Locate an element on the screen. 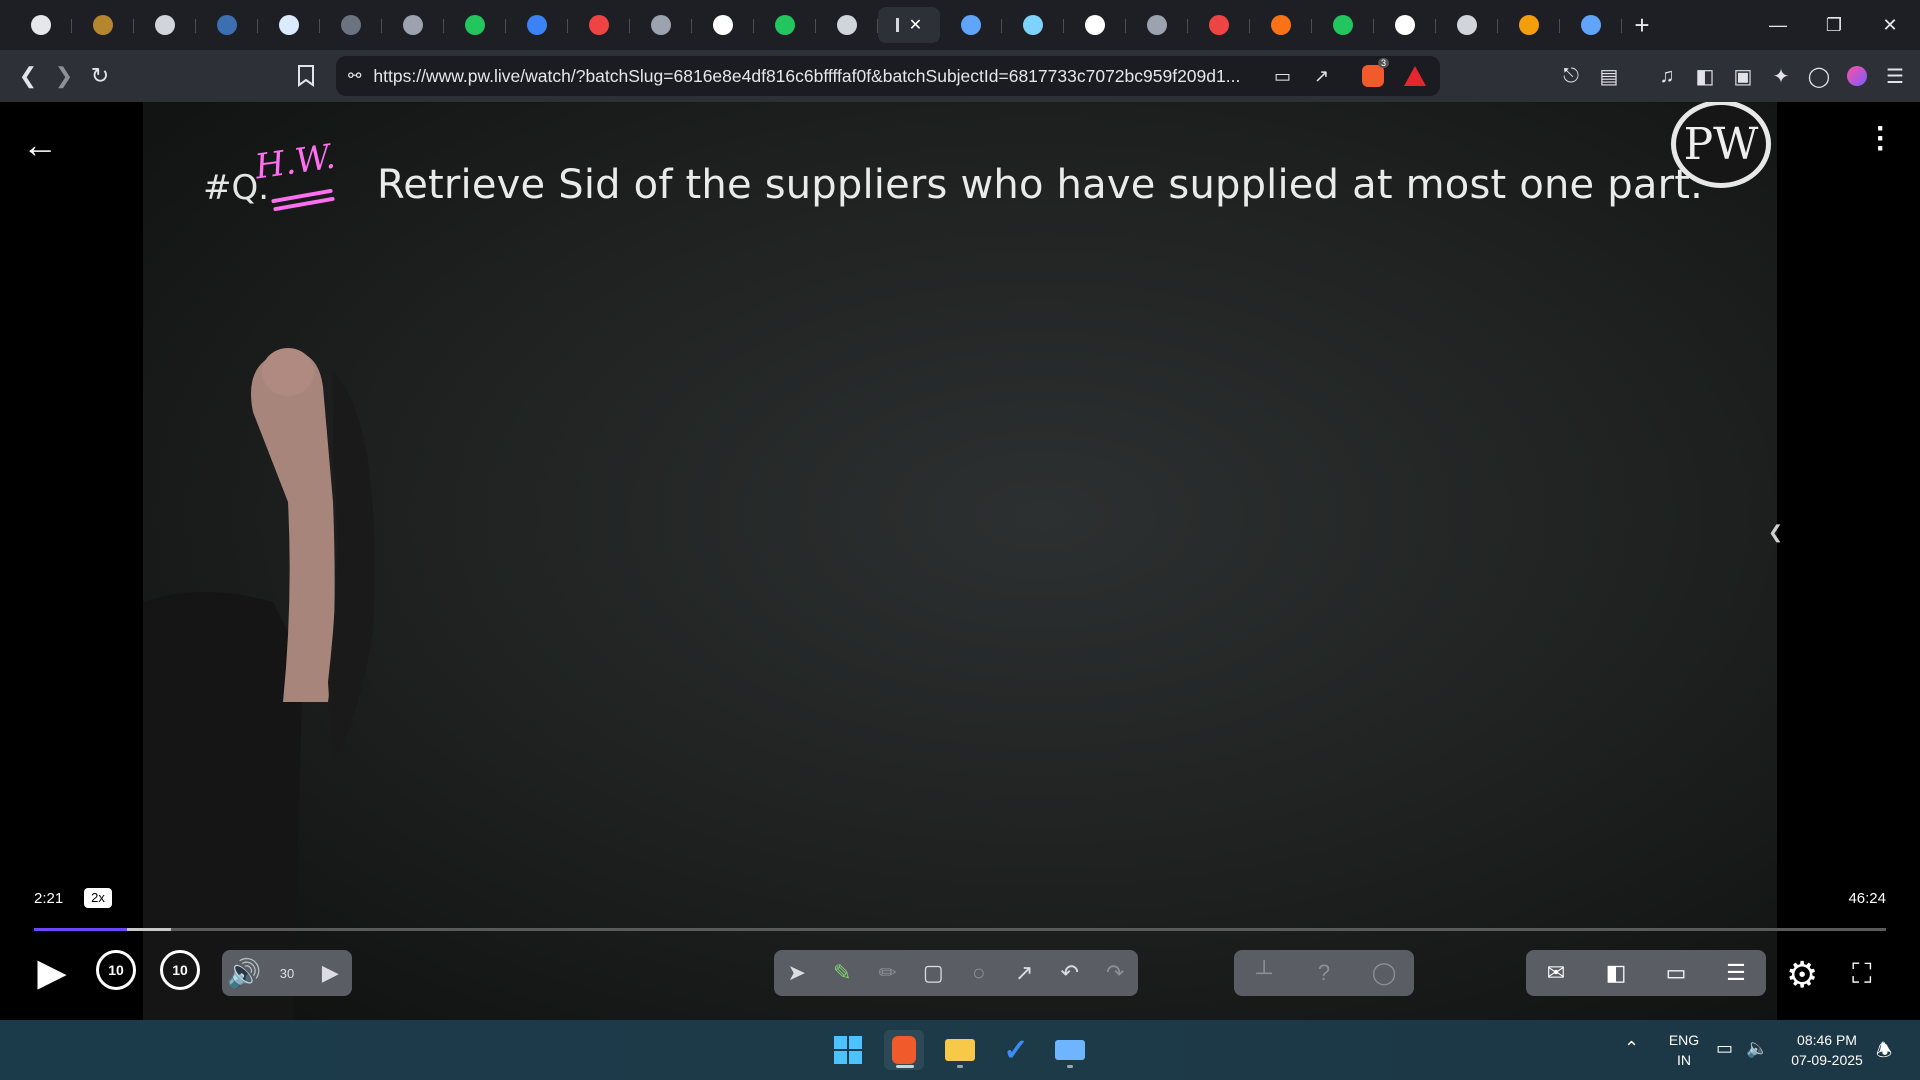  tab-strip: ✕ + is located at coordinates (960, 25).